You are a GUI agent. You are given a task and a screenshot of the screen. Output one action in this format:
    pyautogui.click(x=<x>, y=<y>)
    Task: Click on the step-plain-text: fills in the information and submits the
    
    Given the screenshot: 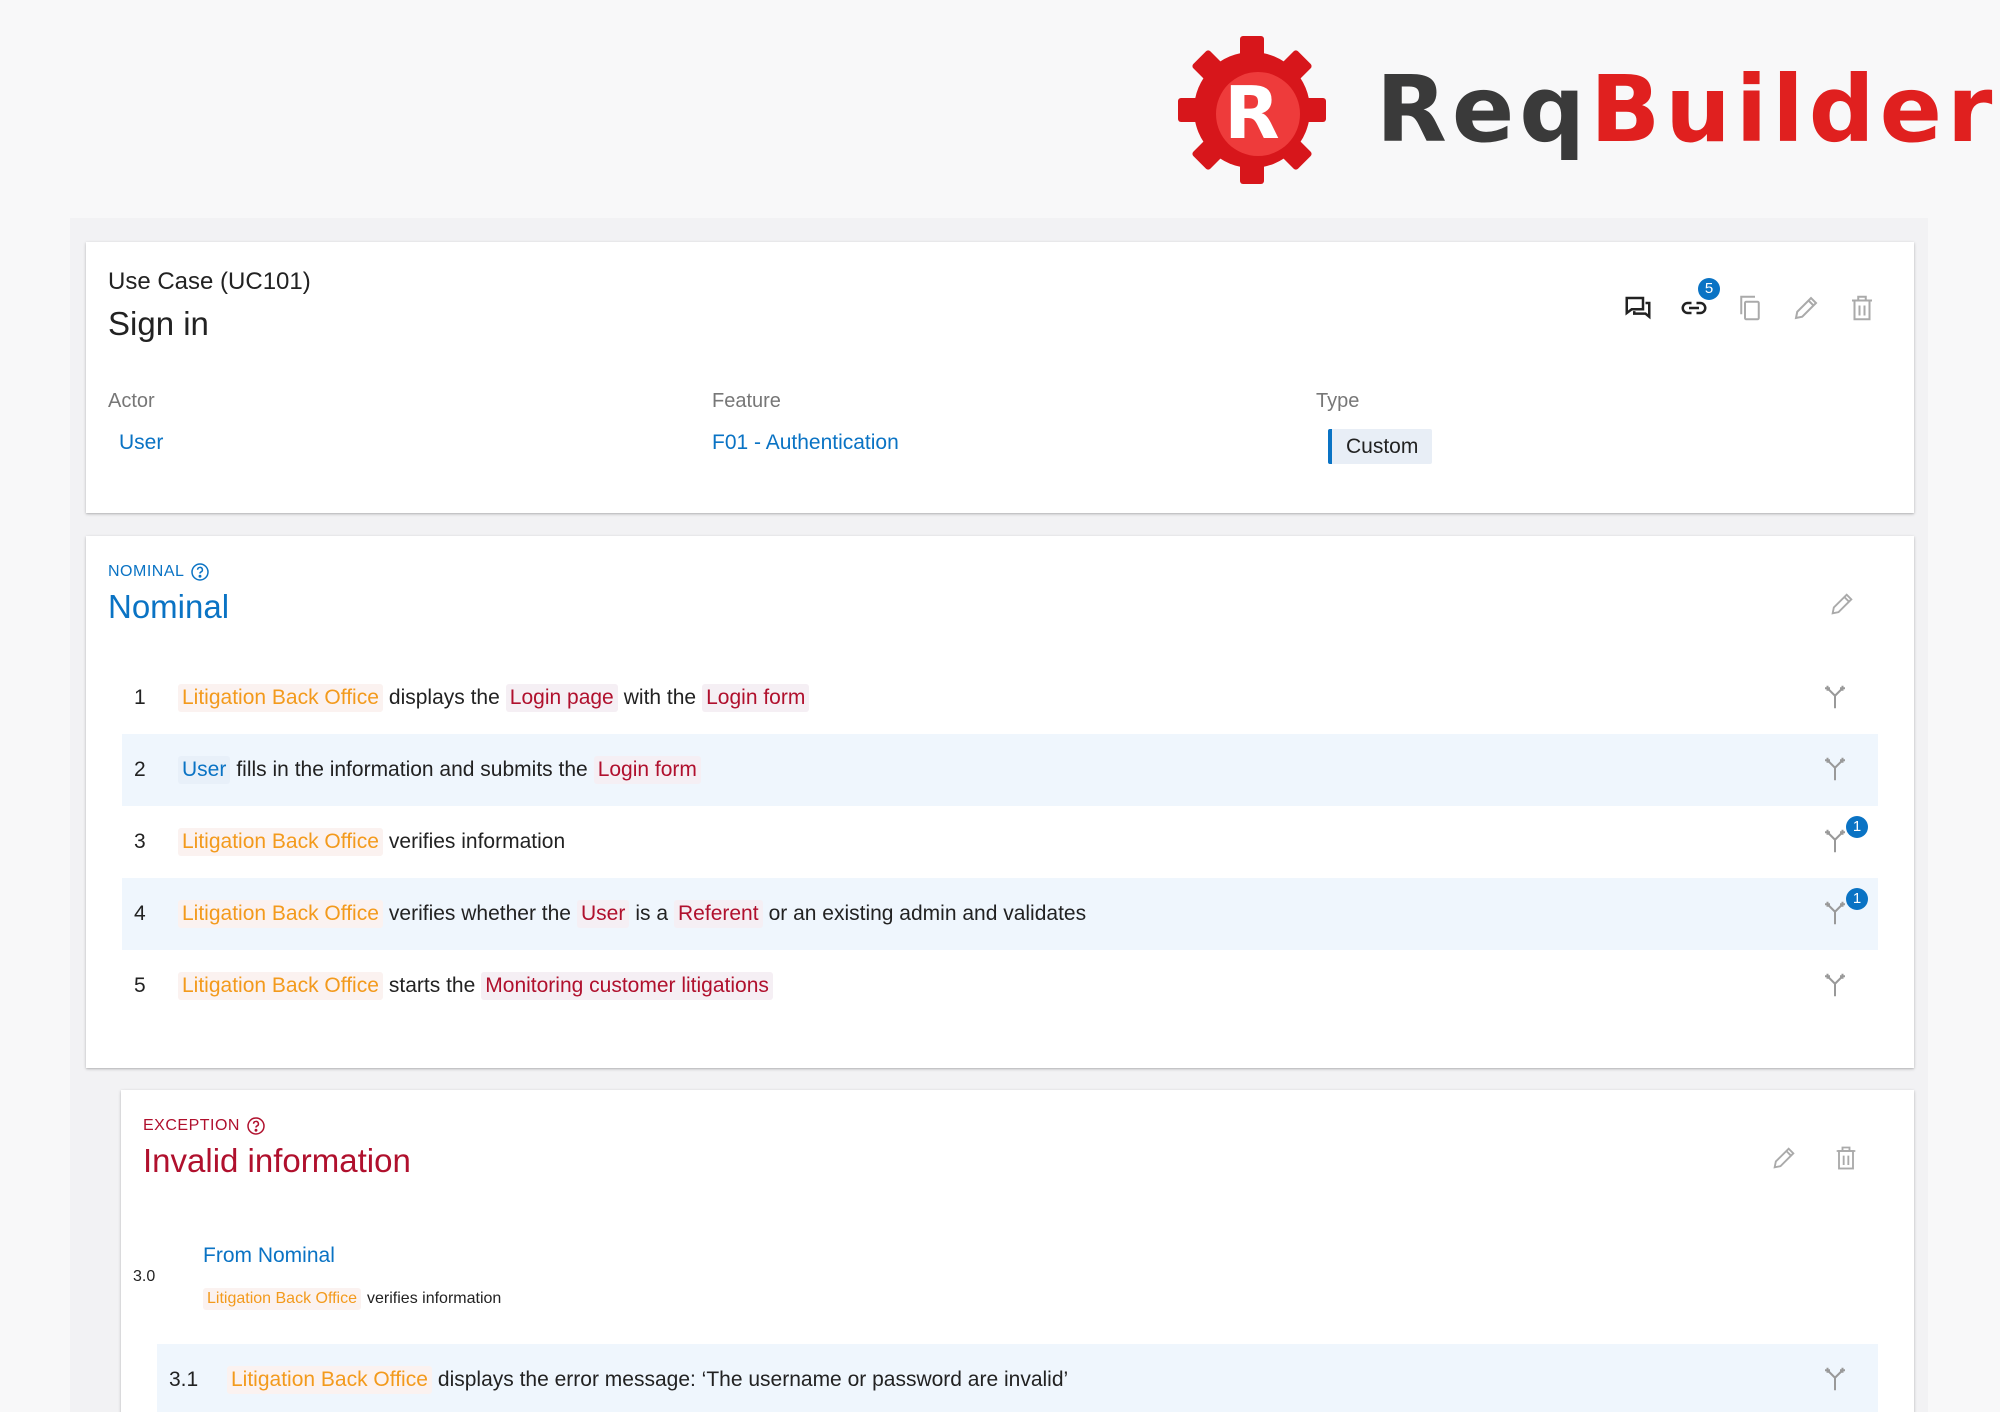 What is the action you would take?
    pyautogui.click(x=412, y=769)
    